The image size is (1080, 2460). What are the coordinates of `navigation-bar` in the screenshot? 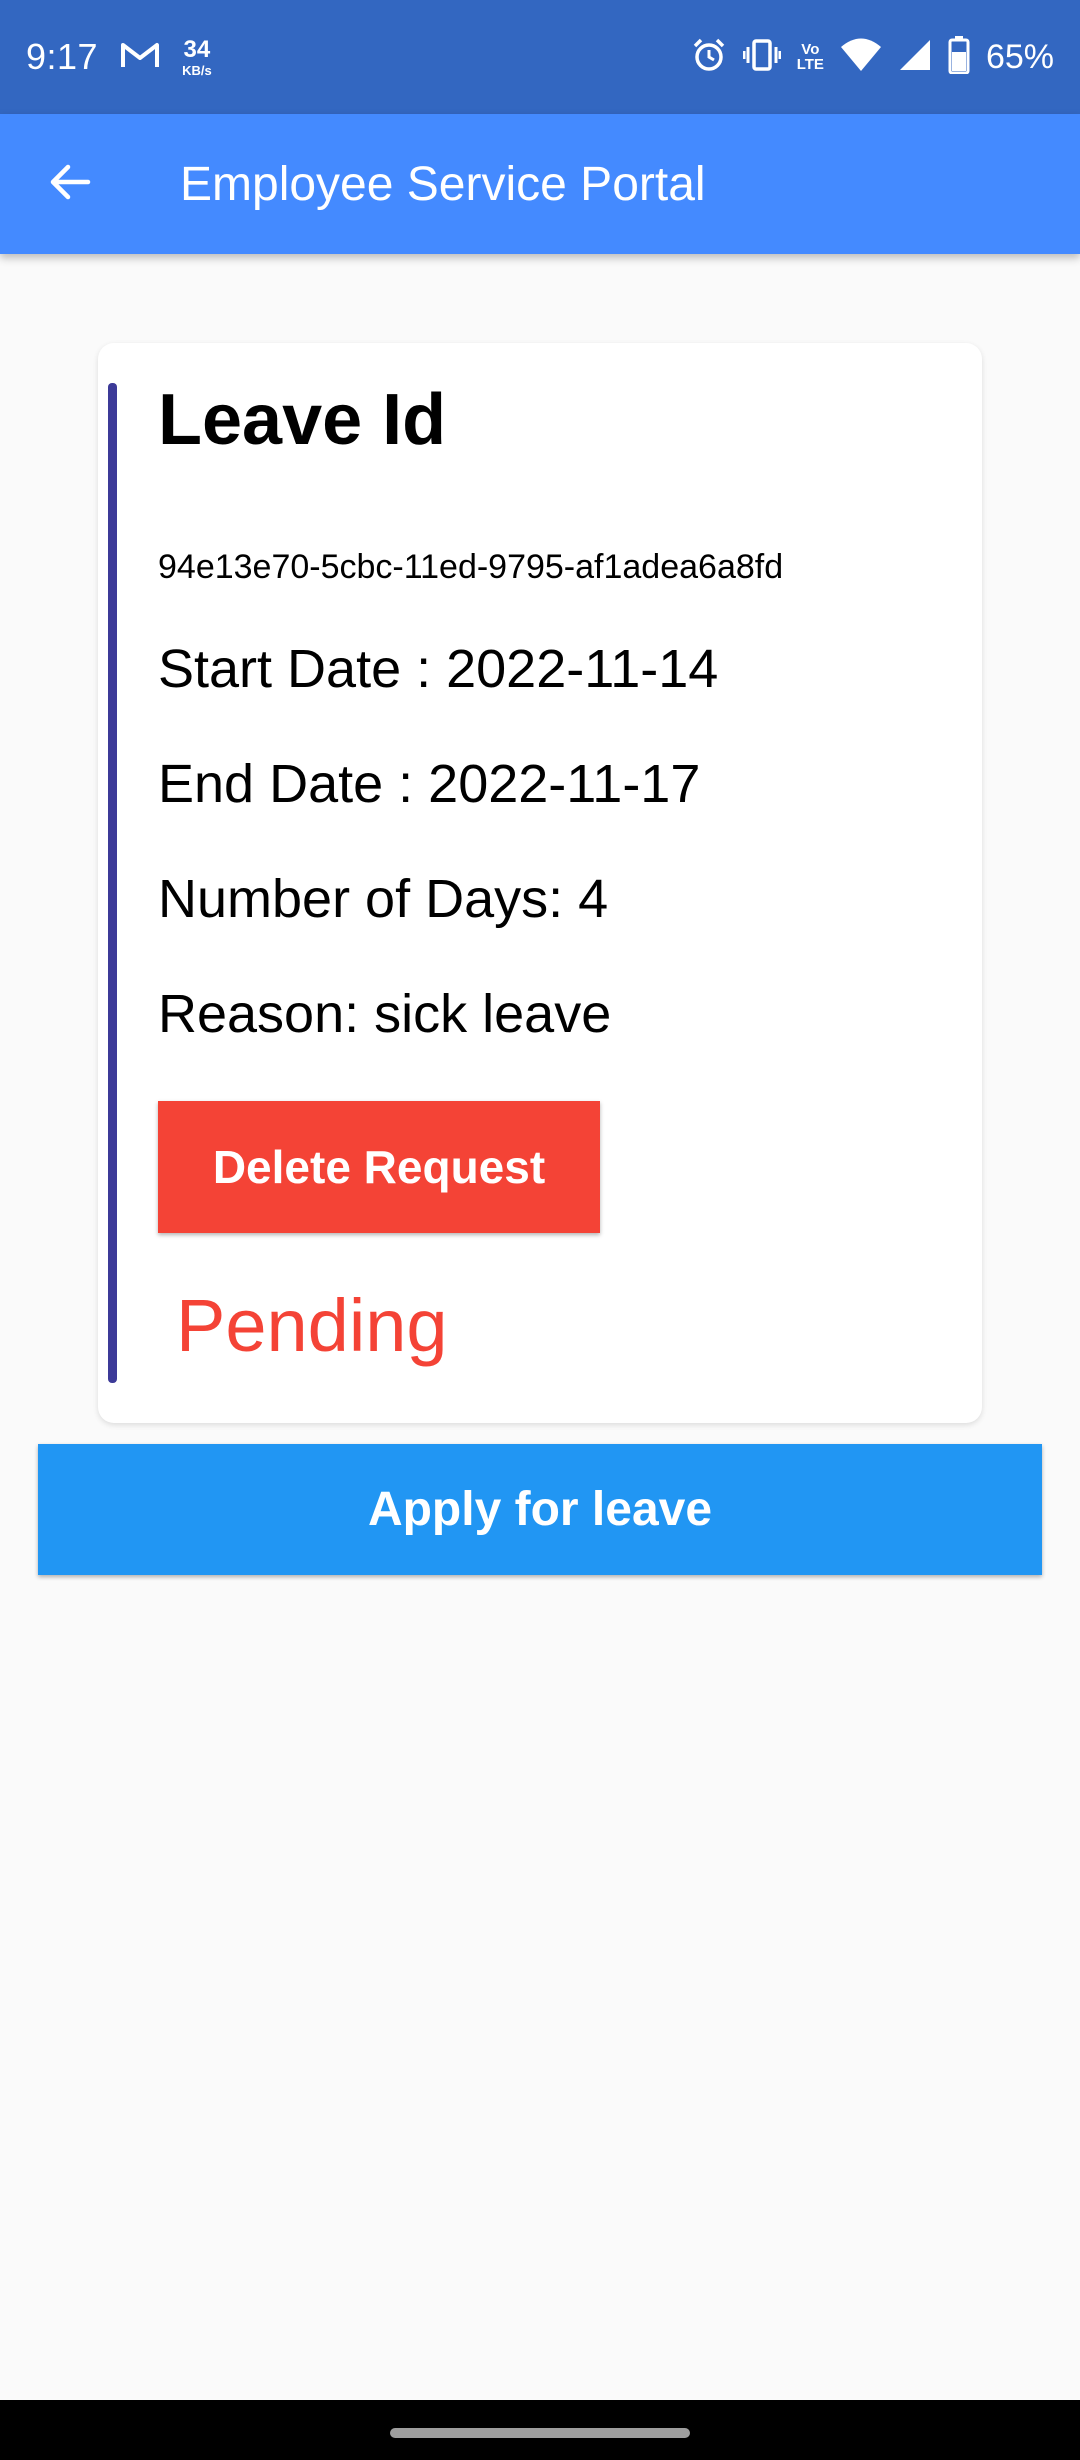 It's located at (540, 2430).